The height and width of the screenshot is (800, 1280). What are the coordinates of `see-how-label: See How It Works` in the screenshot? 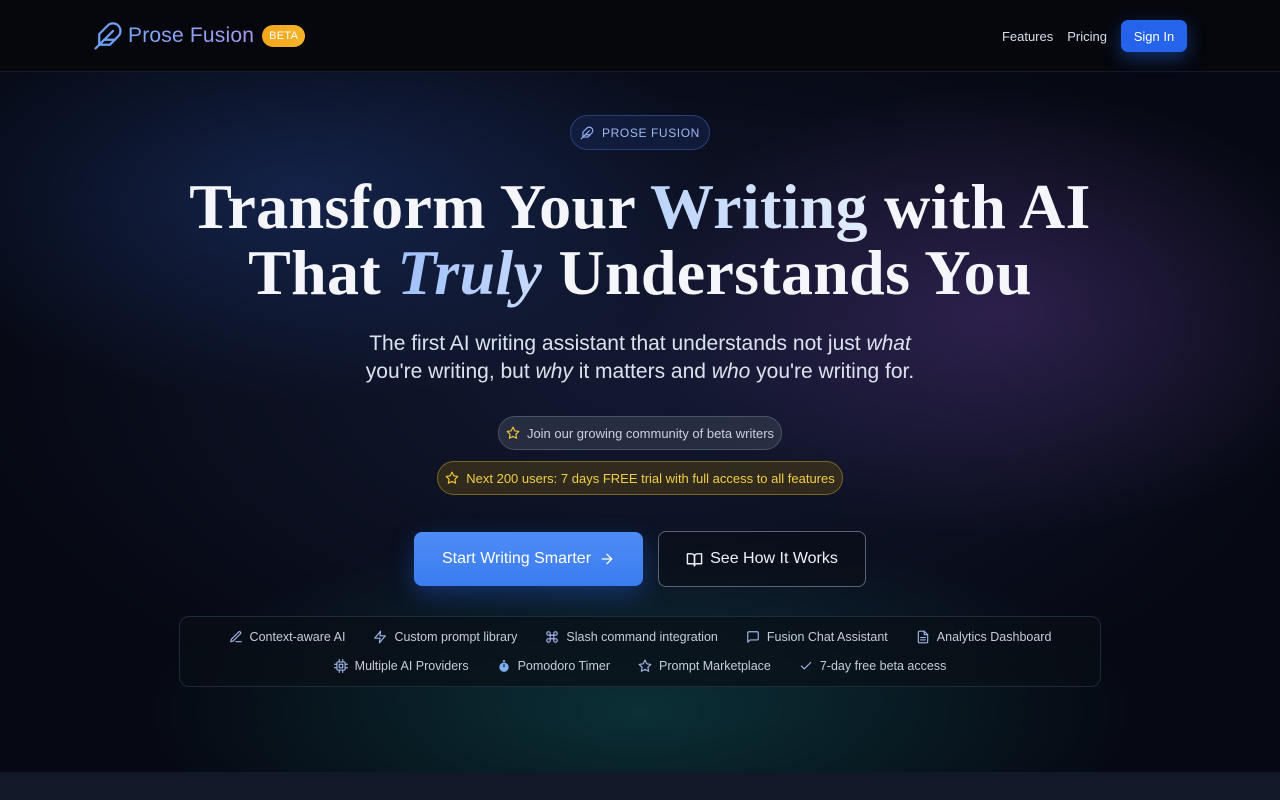 It's located at (774, 558).